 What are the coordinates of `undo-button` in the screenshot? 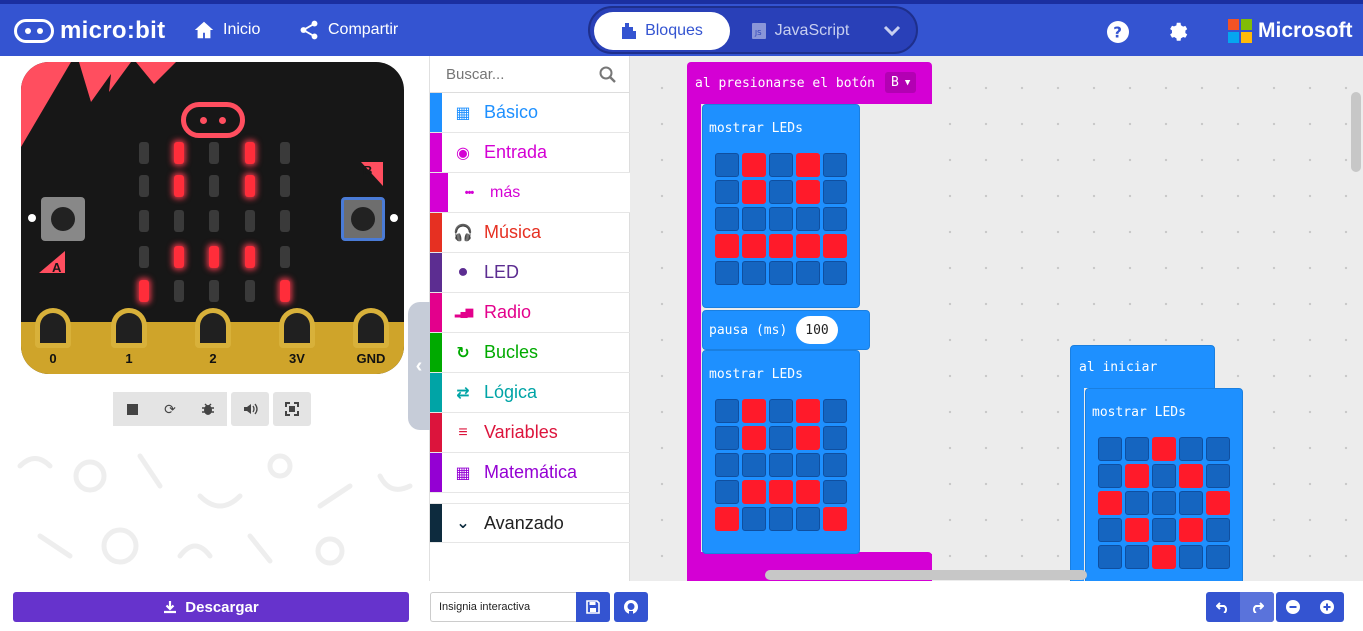 It's located at (1223, 607).